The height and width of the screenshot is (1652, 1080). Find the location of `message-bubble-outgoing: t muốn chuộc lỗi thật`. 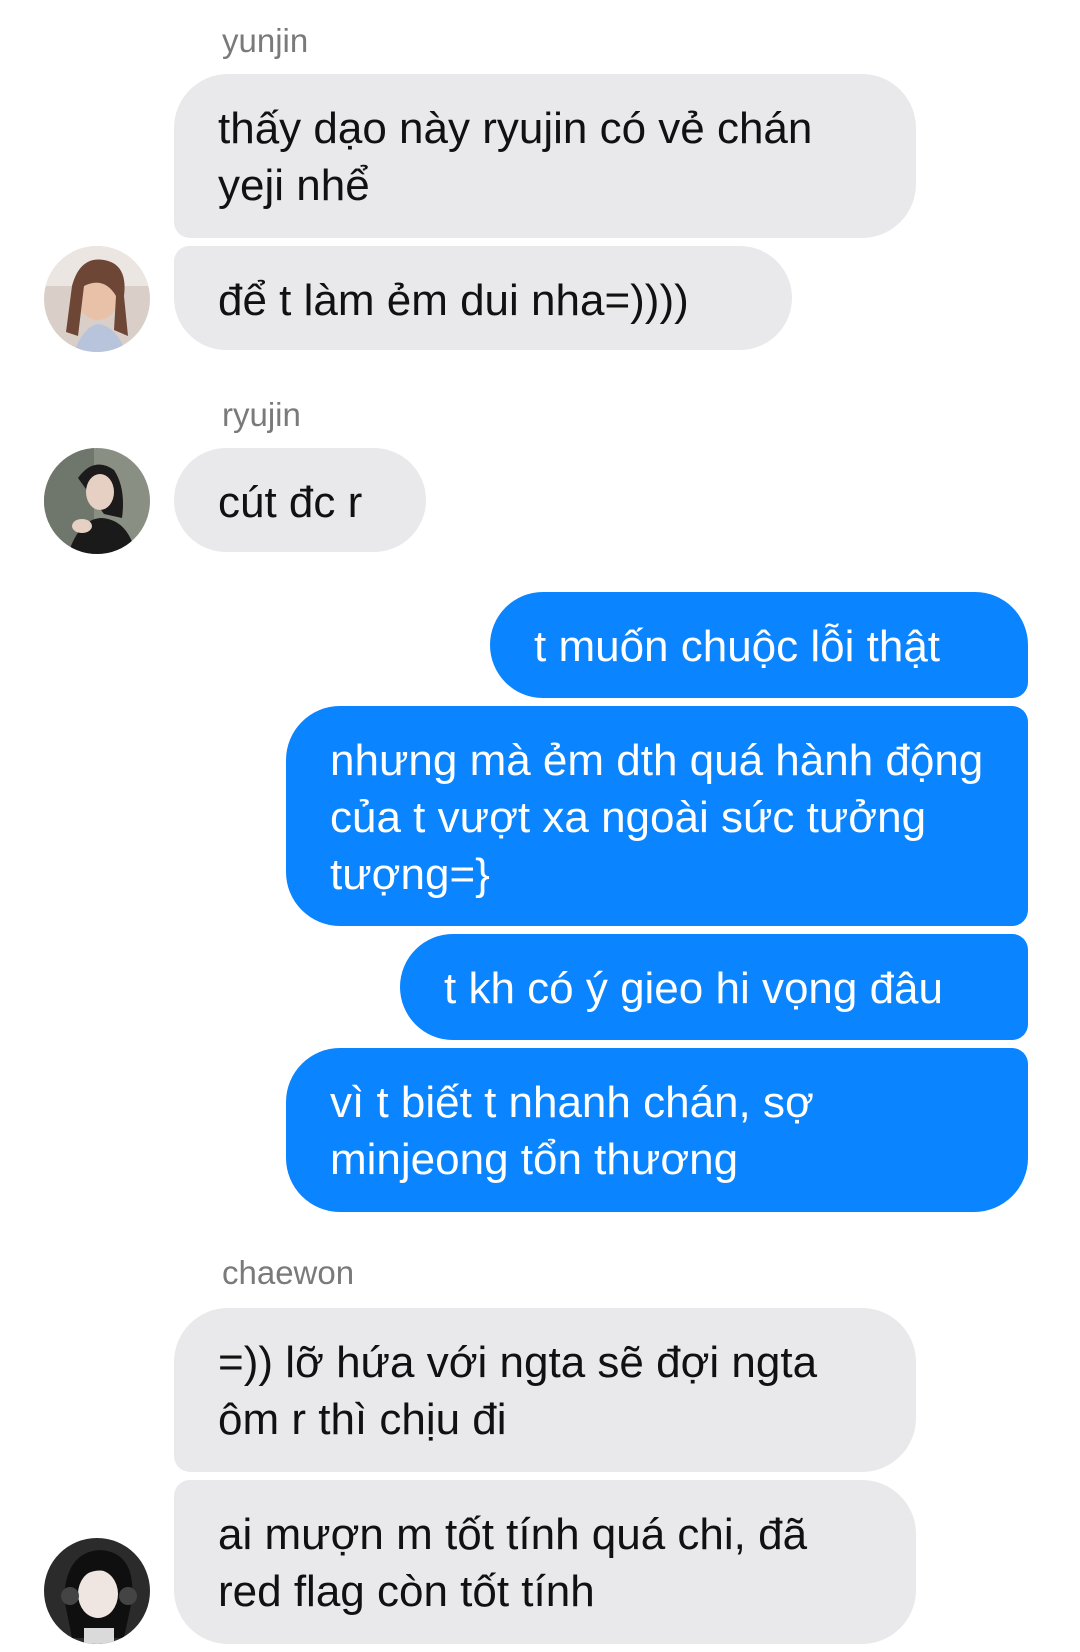

message-bubble-outgoing: t muốn chuộc lỗi thật is located at coordinates (759, 645).